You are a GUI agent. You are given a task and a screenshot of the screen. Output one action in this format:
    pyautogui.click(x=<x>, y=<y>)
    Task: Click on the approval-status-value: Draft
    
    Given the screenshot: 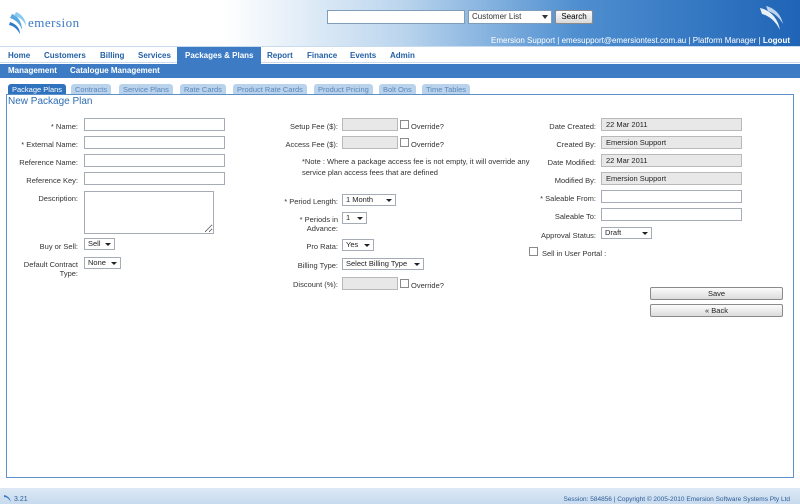 What is the action you would take?
    pyautogui.click(x=613, y=232)
    